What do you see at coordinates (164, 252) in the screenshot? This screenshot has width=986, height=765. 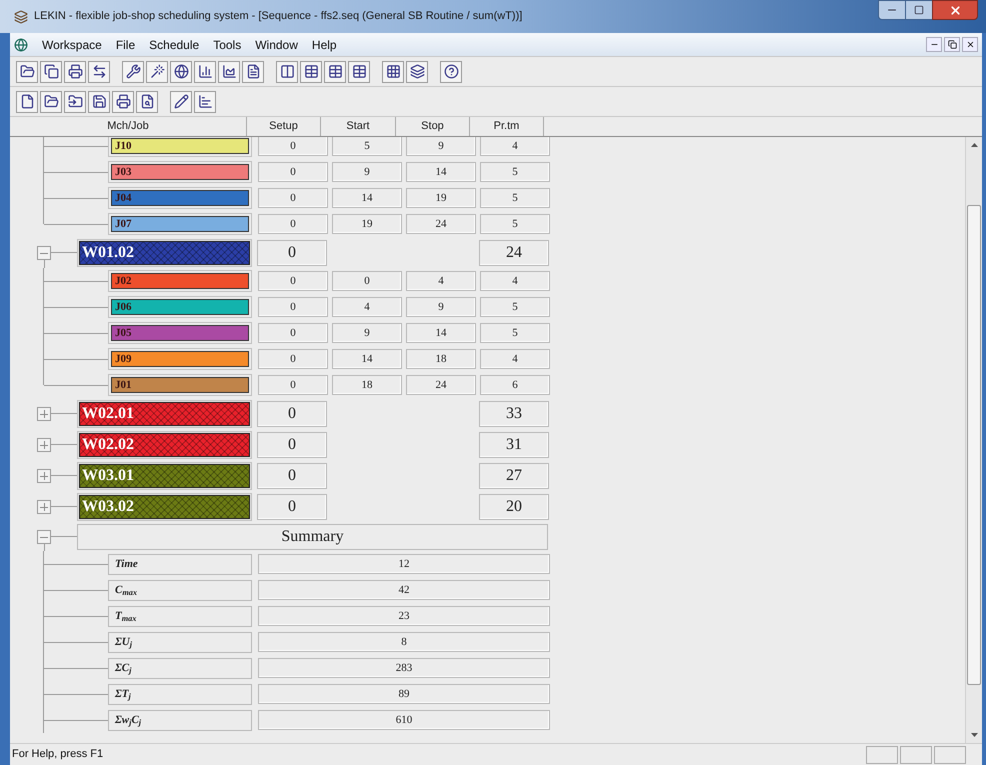 I see `machine-label: W01.02` at bounding box center [164, 252].